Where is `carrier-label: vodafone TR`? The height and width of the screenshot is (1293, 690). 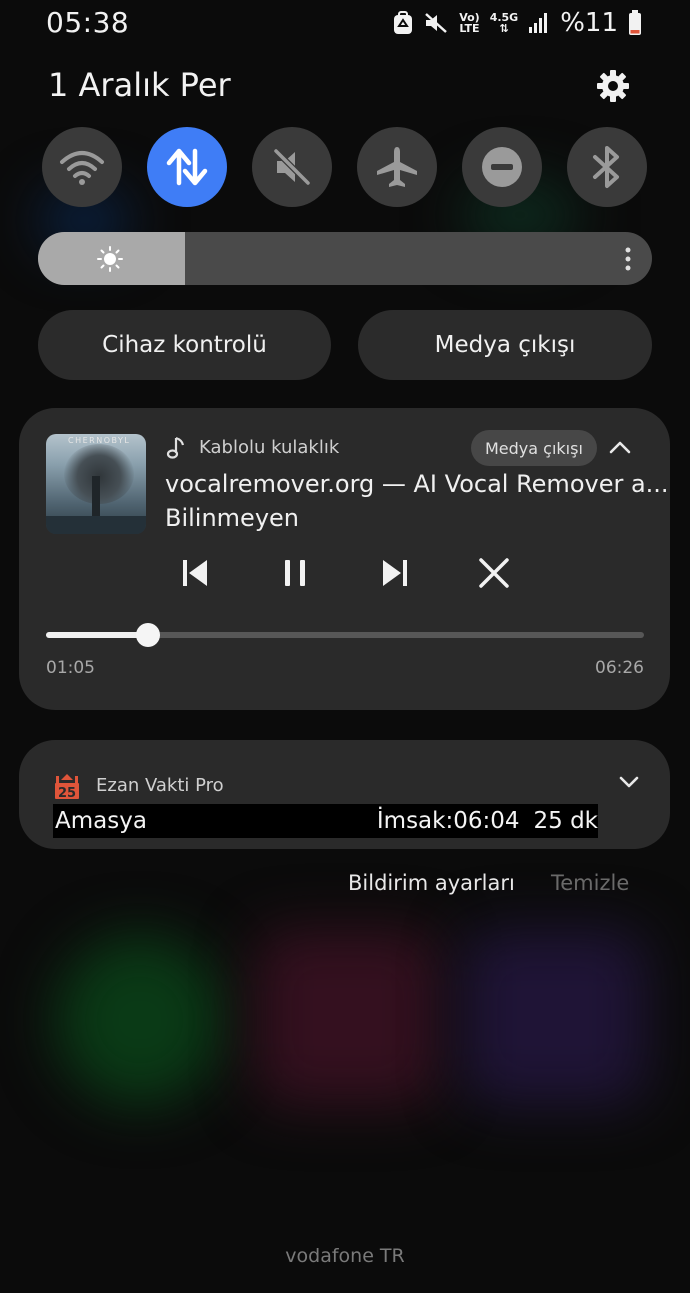 carrier-label: vodafone TR is located at coordinates (345, 1256).